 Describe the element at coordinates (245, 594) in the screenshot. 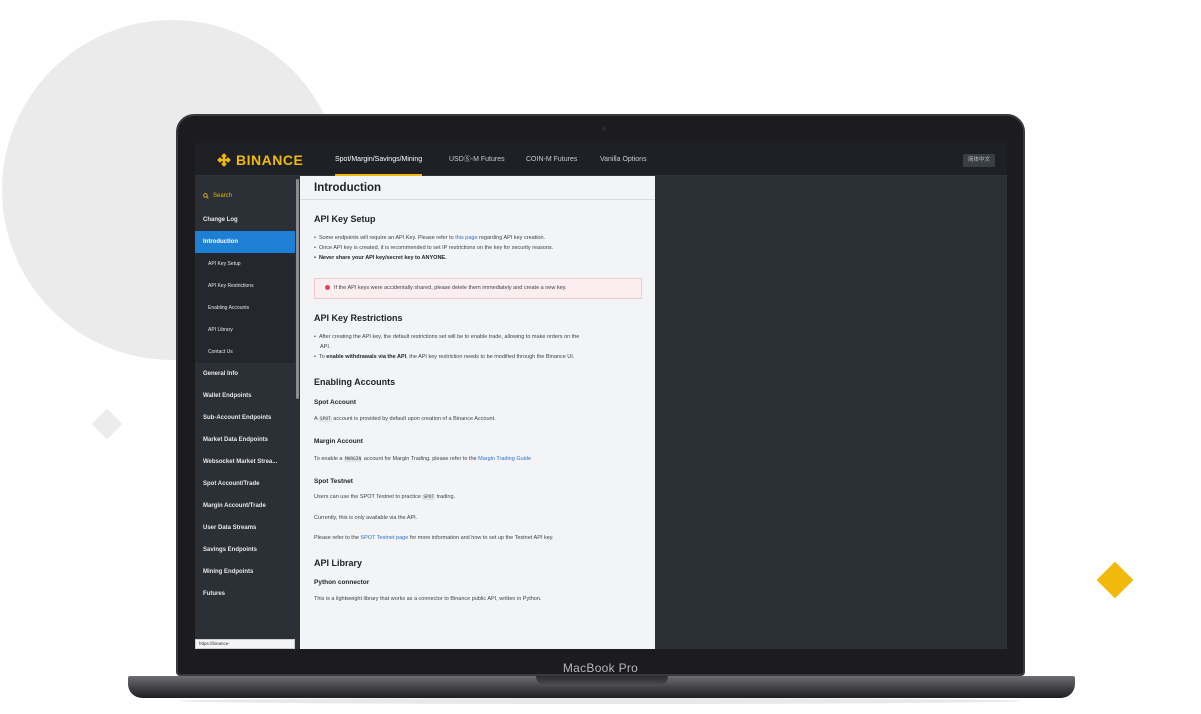

I see `sidebar-item-futures: Futures` at that location.